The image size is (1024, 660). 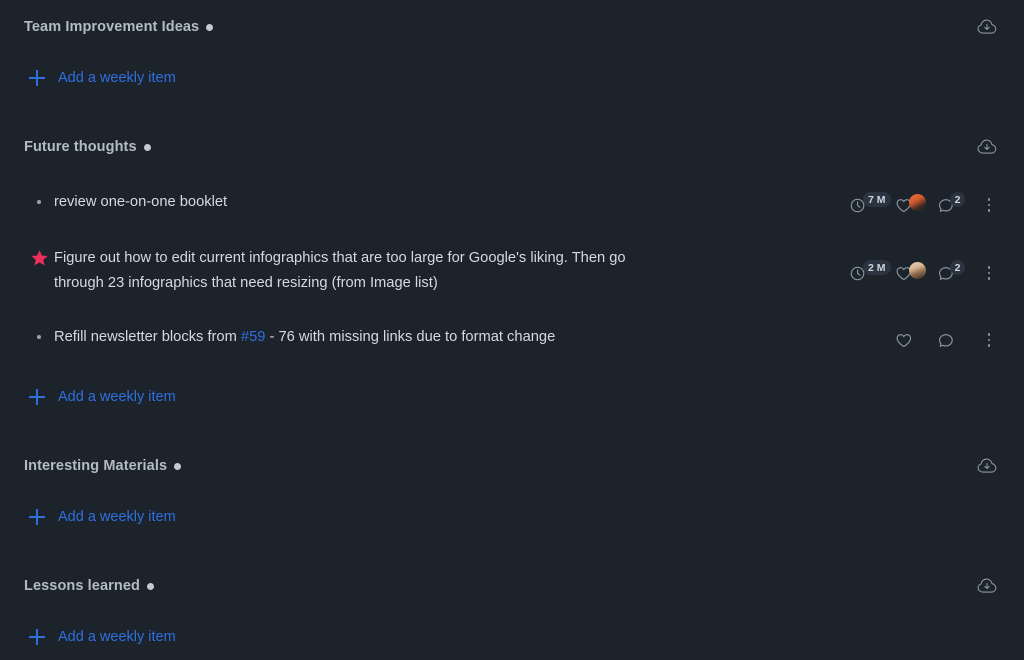 What do you see at coordinates (96, 466) in the screenshot?
I see `section-title: Interesting Materials` at bounding box center [96, 466].